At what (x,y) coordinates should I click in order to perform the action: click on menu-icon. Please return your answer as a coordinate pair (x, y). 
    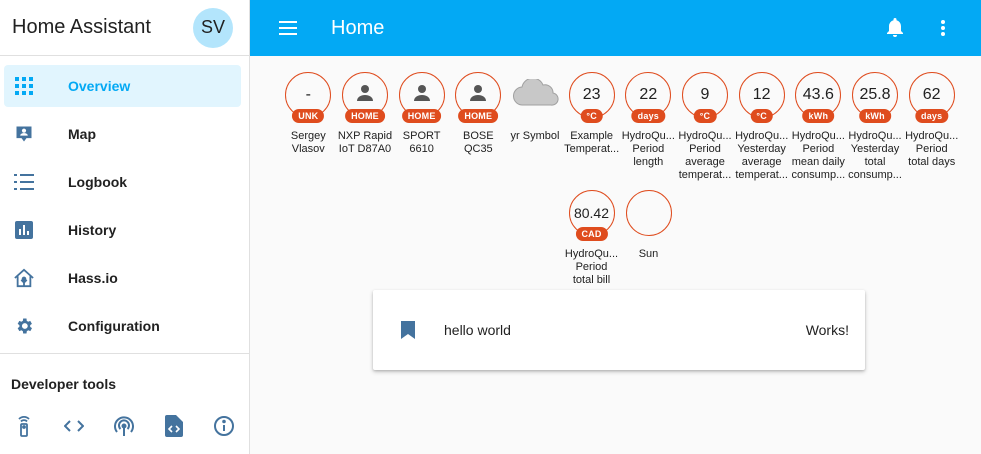
    Looking at the image, I should click on (288, 28).